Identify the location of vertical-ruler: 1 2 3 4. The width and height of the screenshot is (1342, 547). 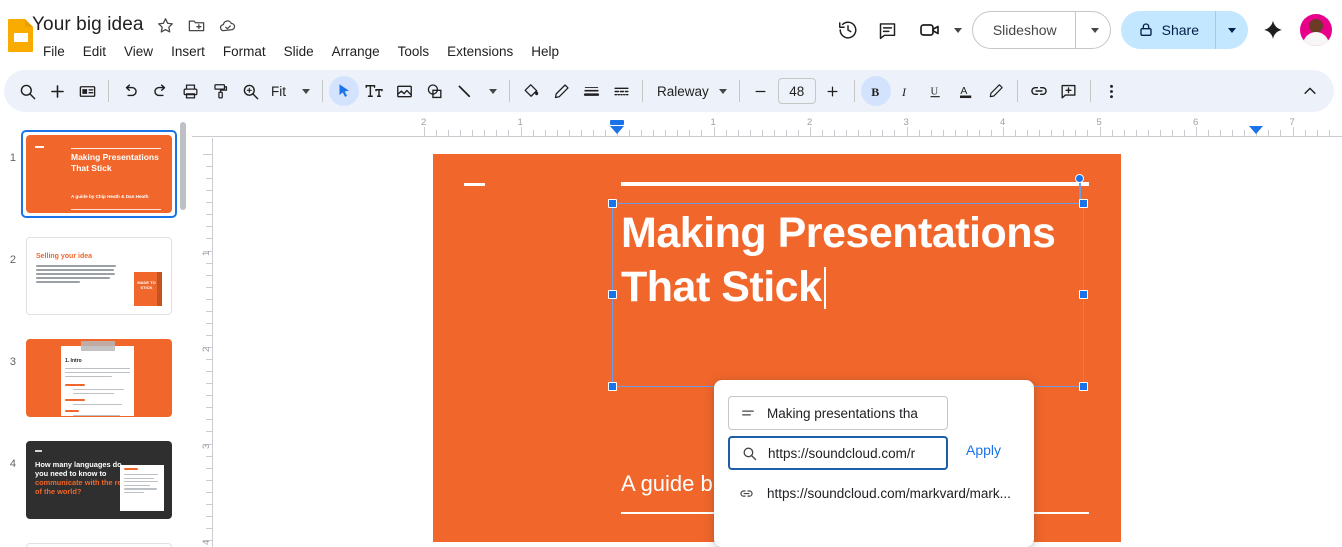
(203, 342).